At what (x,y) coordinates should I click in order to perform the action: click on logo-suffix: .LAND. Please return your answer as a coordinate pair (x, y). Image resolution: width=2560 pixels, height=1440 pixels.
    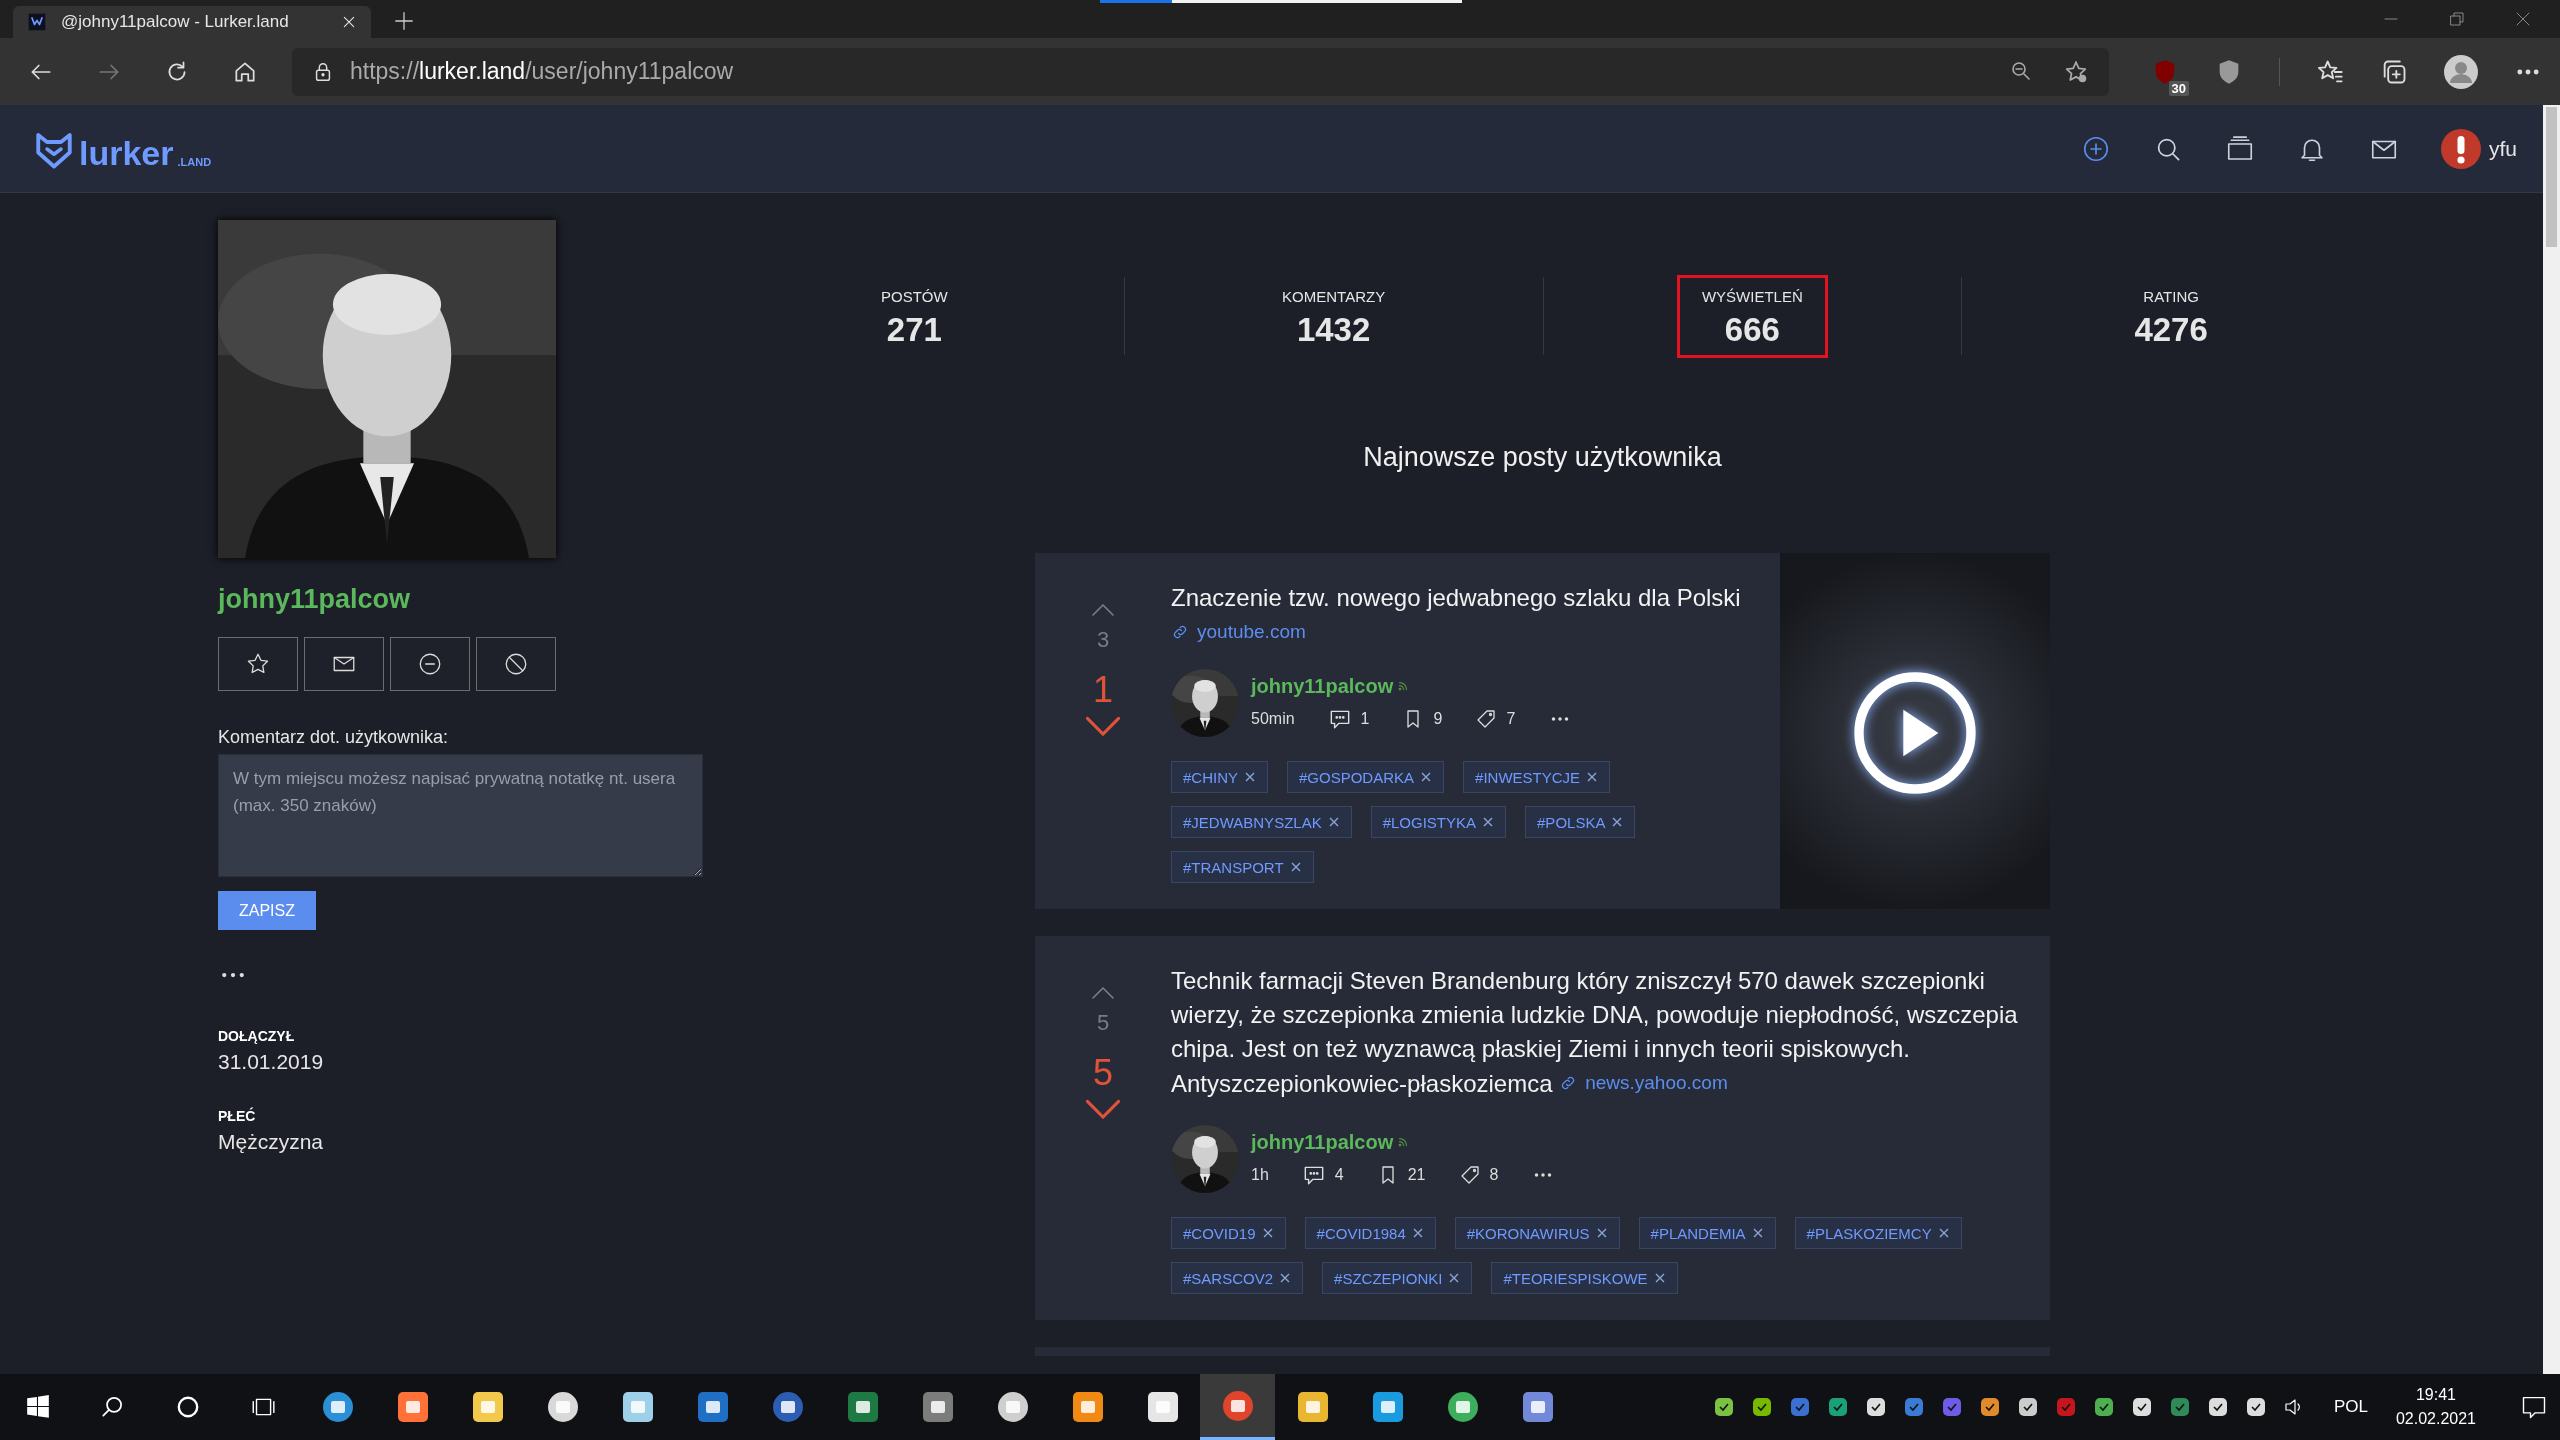
    Looking at the image, I should click on (194, 161).